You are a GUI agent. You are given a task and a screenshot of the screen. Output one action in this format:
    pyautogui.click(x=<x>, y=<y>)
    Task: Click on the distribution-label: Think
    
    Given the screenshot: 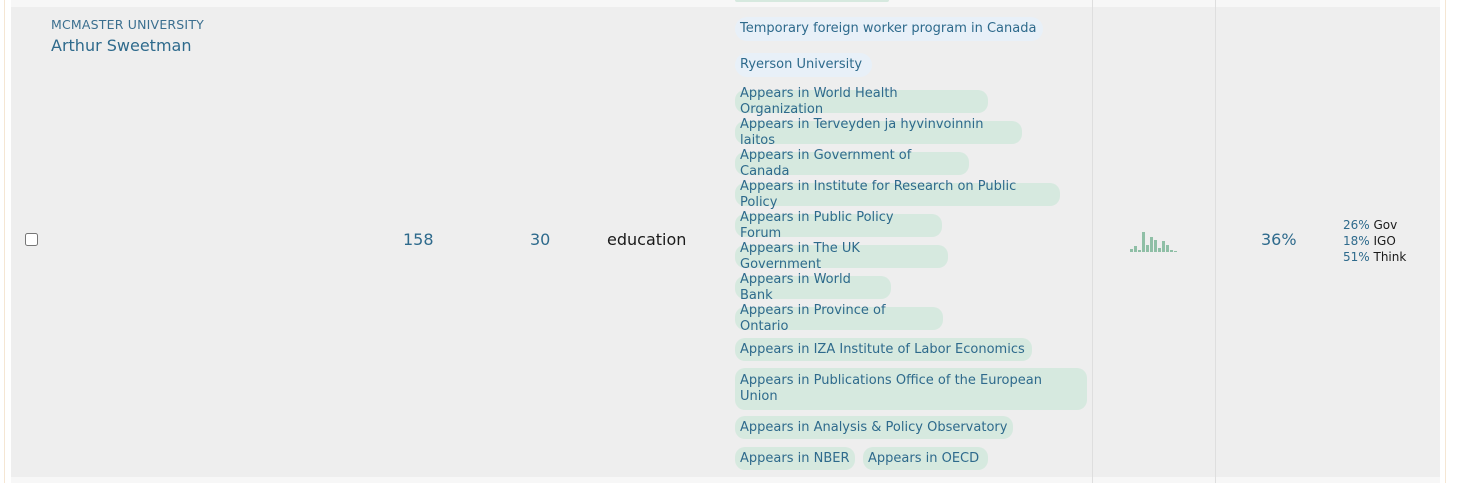 What is the action you would take?
    pyautogui.click(x=1390, y=257)
    